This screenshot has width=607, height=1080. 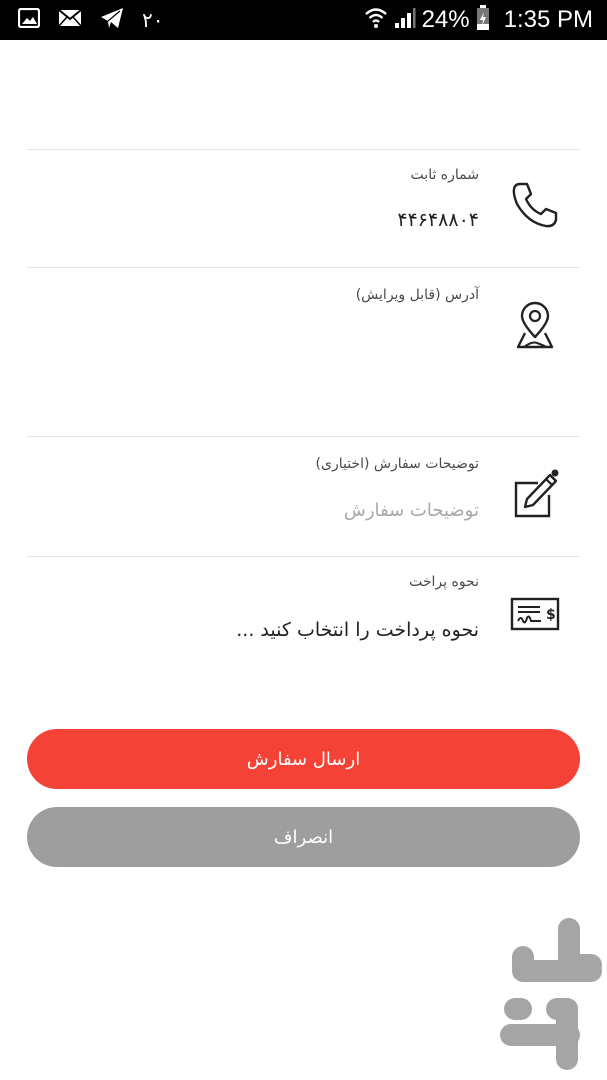 I want to click on telegram-icon, so click(x=112, y=20).